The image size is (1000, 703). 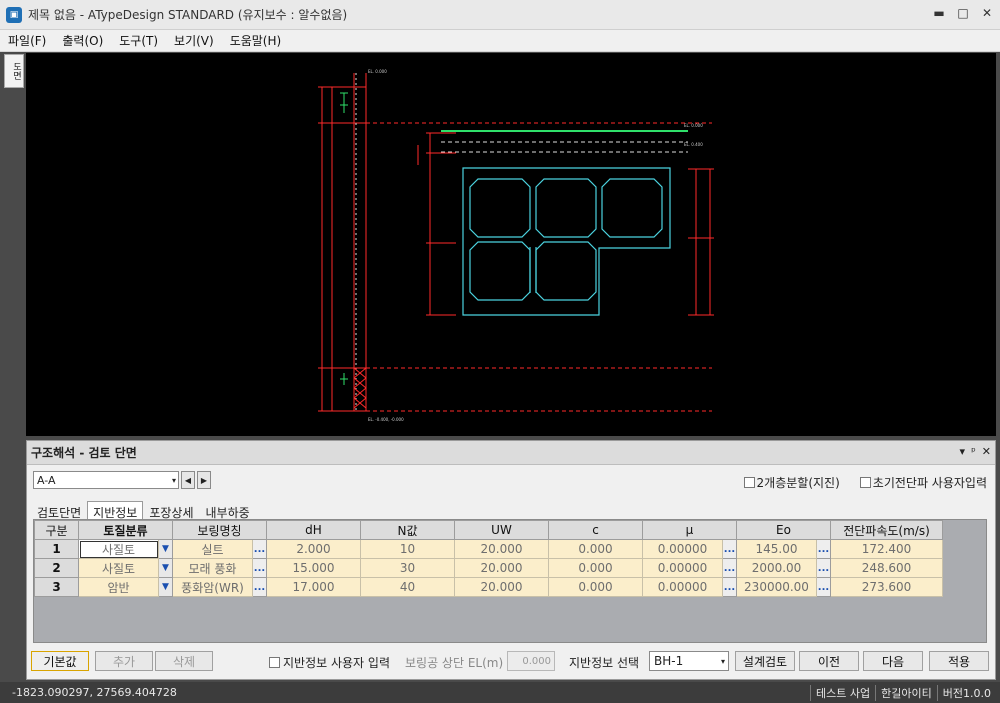 I want to click on menu-file: 파일(F), so click(x=27, y=40).